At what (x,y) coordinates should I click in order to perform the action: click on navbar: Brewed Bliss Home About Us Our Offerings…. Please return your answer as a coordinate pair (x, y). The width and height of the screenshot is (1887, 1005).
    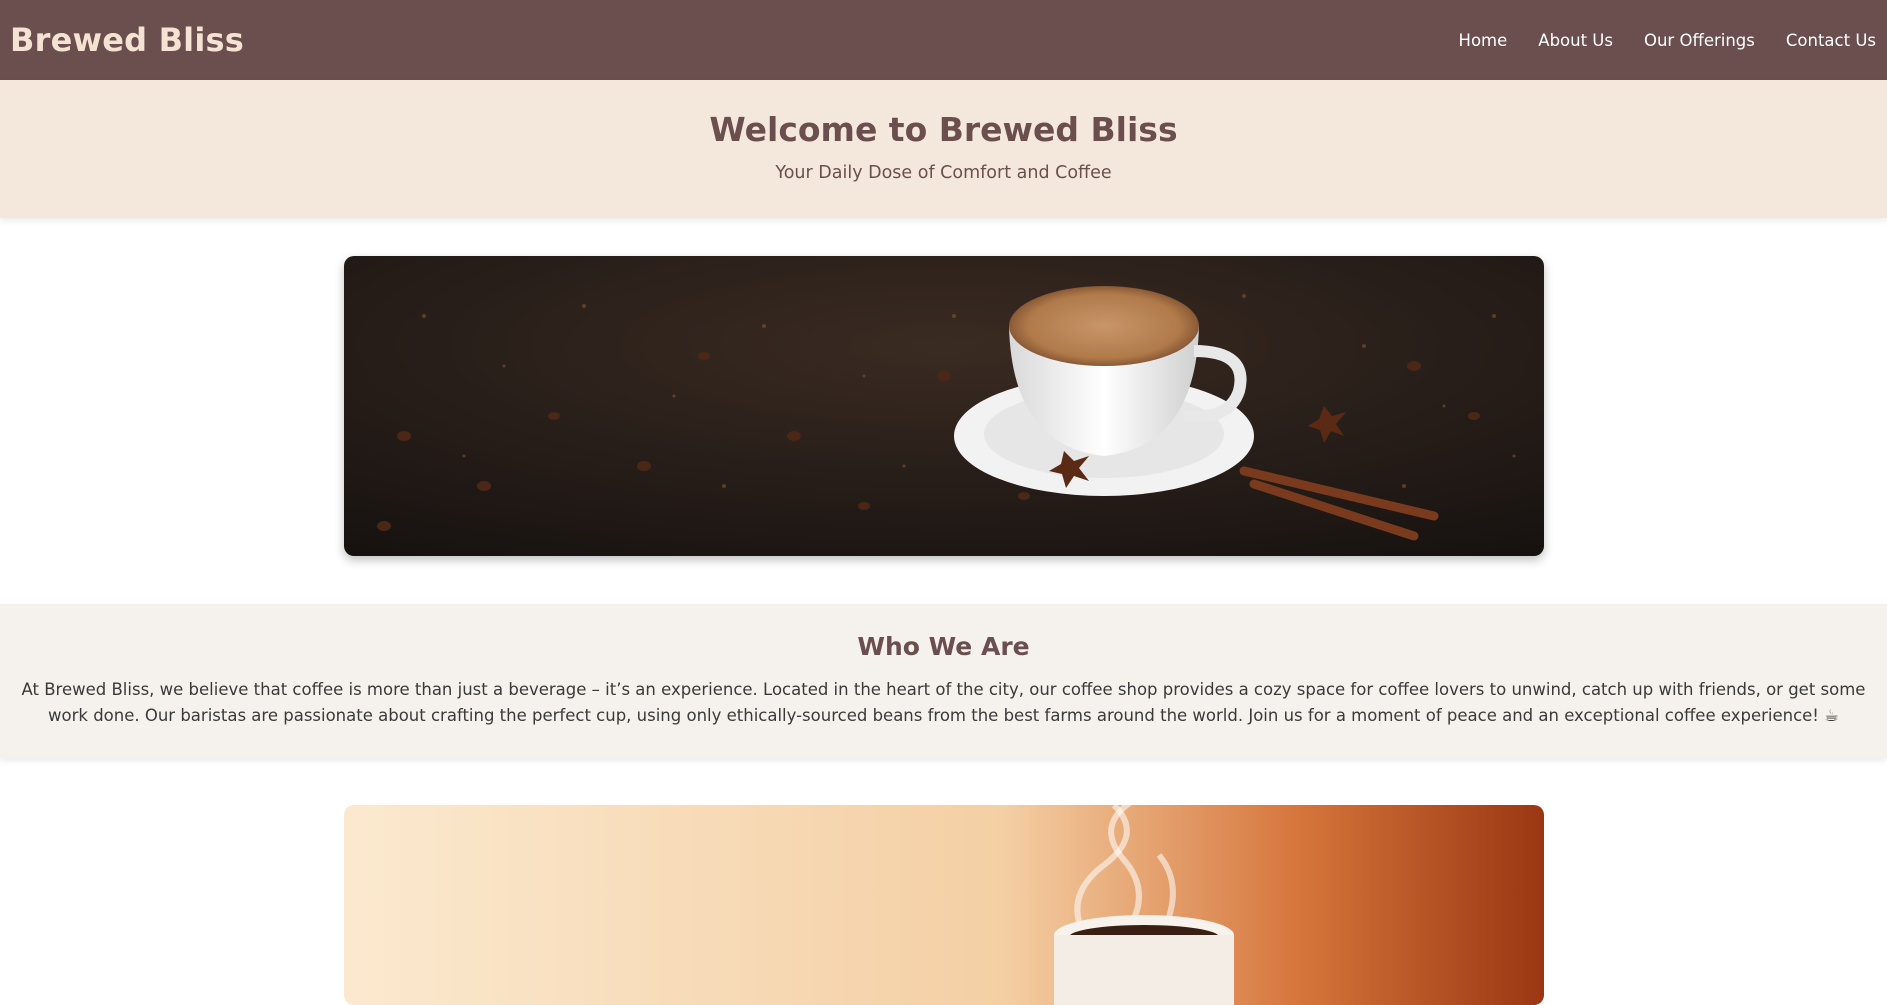
    Looking at the image, I should click on (943, 40).